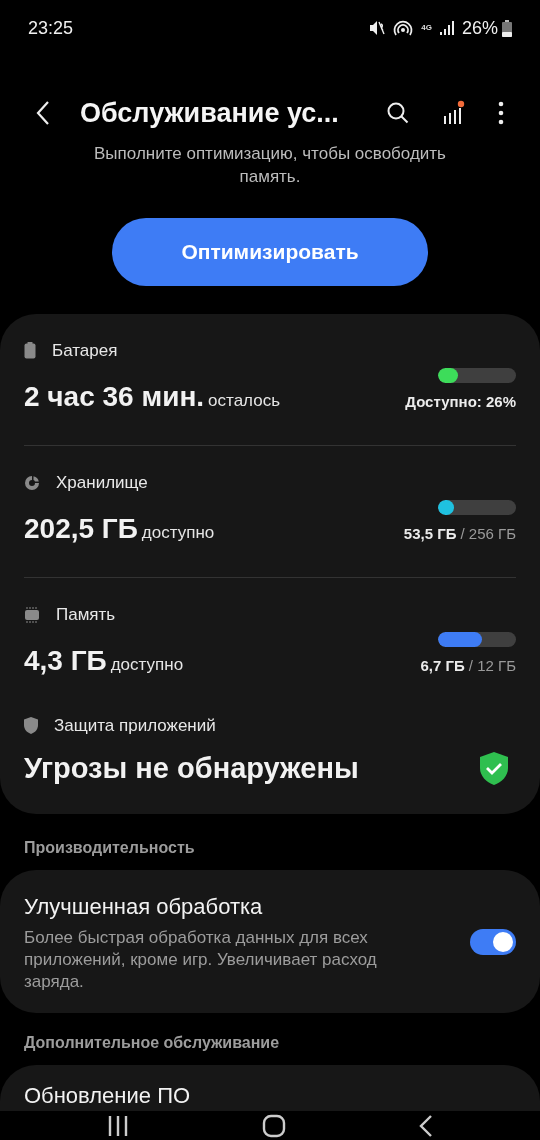 The image size is (540, 1140). I want to click on setting-description: Более быстрая обработка данных для всех приложений, кроме игр. Увеличивает расход заряда., so click(201, 960).